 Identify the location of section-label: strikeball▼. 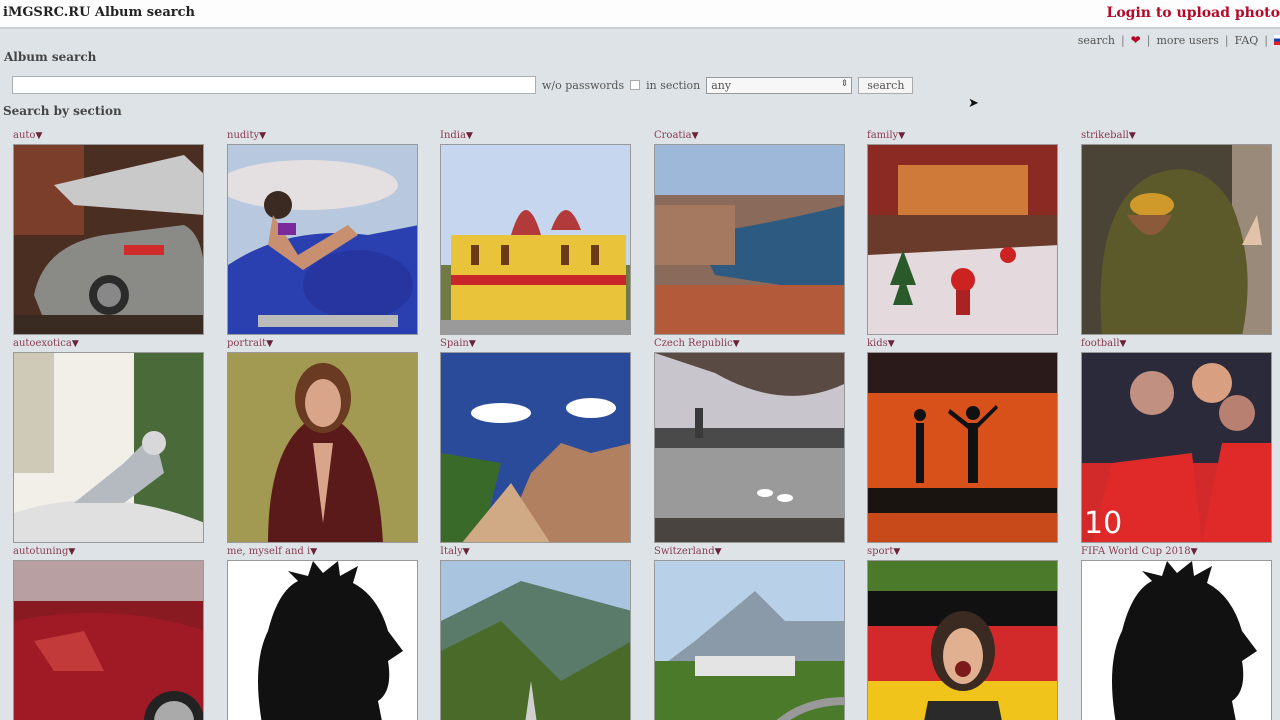
(1176, 137).